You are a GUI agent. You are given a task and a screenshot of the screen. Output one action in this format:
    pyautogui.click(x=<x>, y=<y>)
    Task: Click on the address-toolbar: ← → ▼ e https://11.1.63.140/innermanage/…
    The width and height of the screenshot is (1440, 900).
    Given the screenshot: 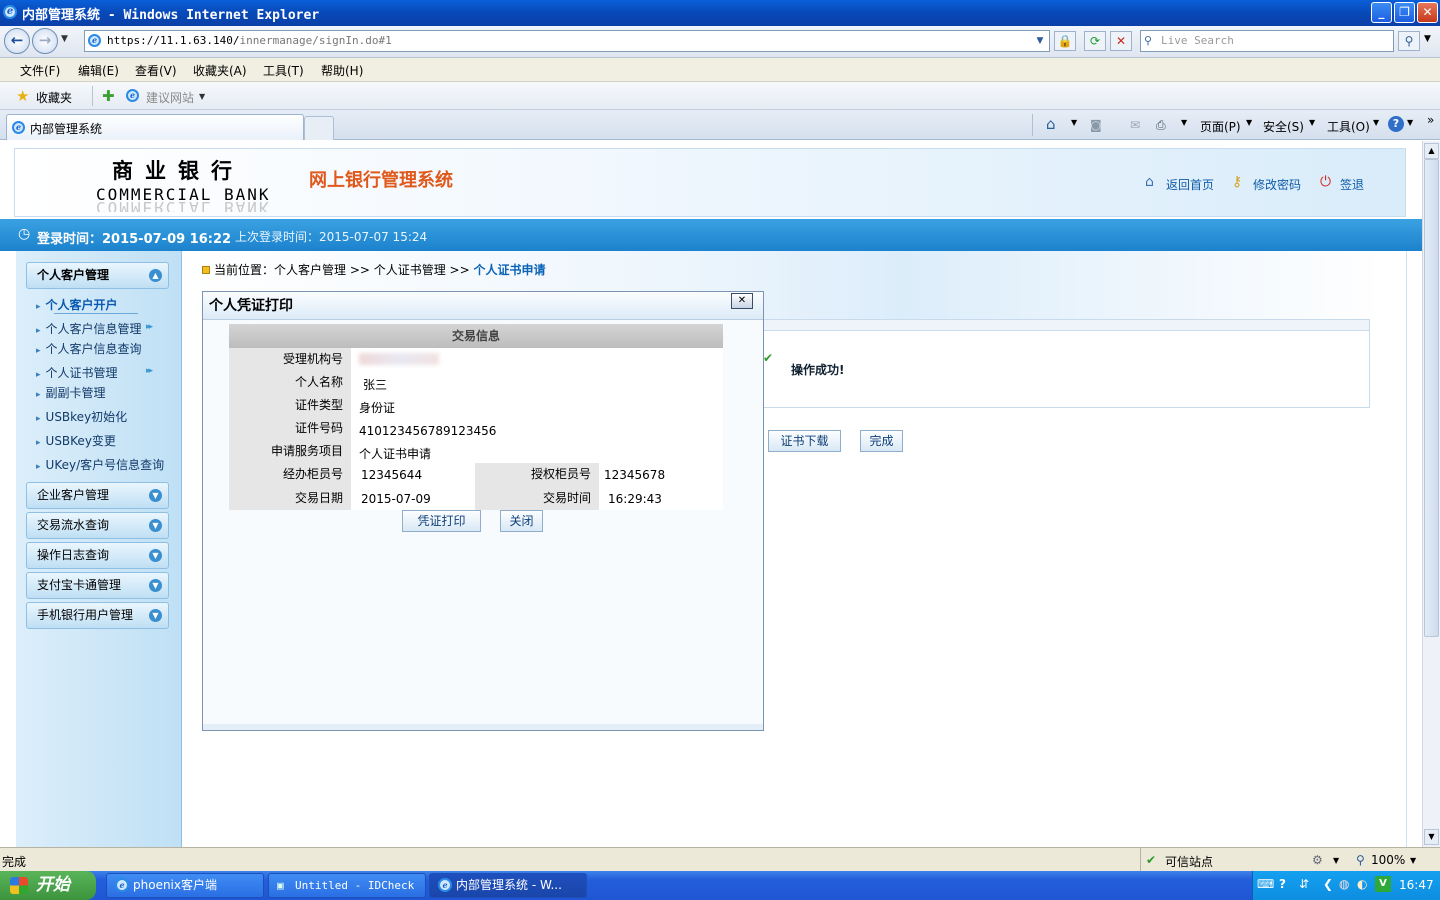 What is the action you would take?
    pyautogui.click(x=720, y=42)
    